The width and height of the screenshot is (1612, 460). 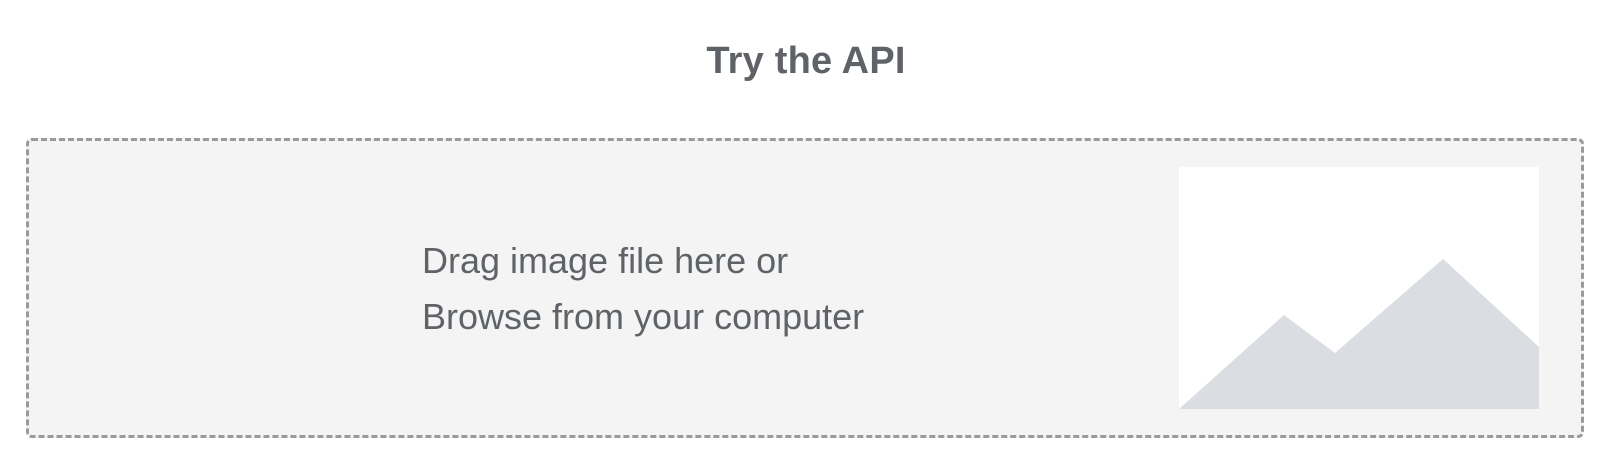 I want to click on image-placeholder-icon, so click(x=1359, y=288).